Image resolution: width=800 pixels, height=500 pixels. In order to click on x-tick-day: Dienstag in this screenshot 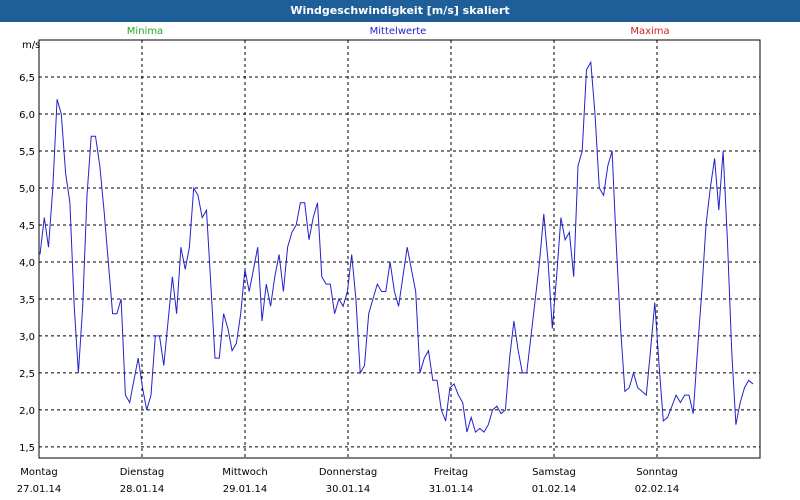, I will do `click(142, 472)`.